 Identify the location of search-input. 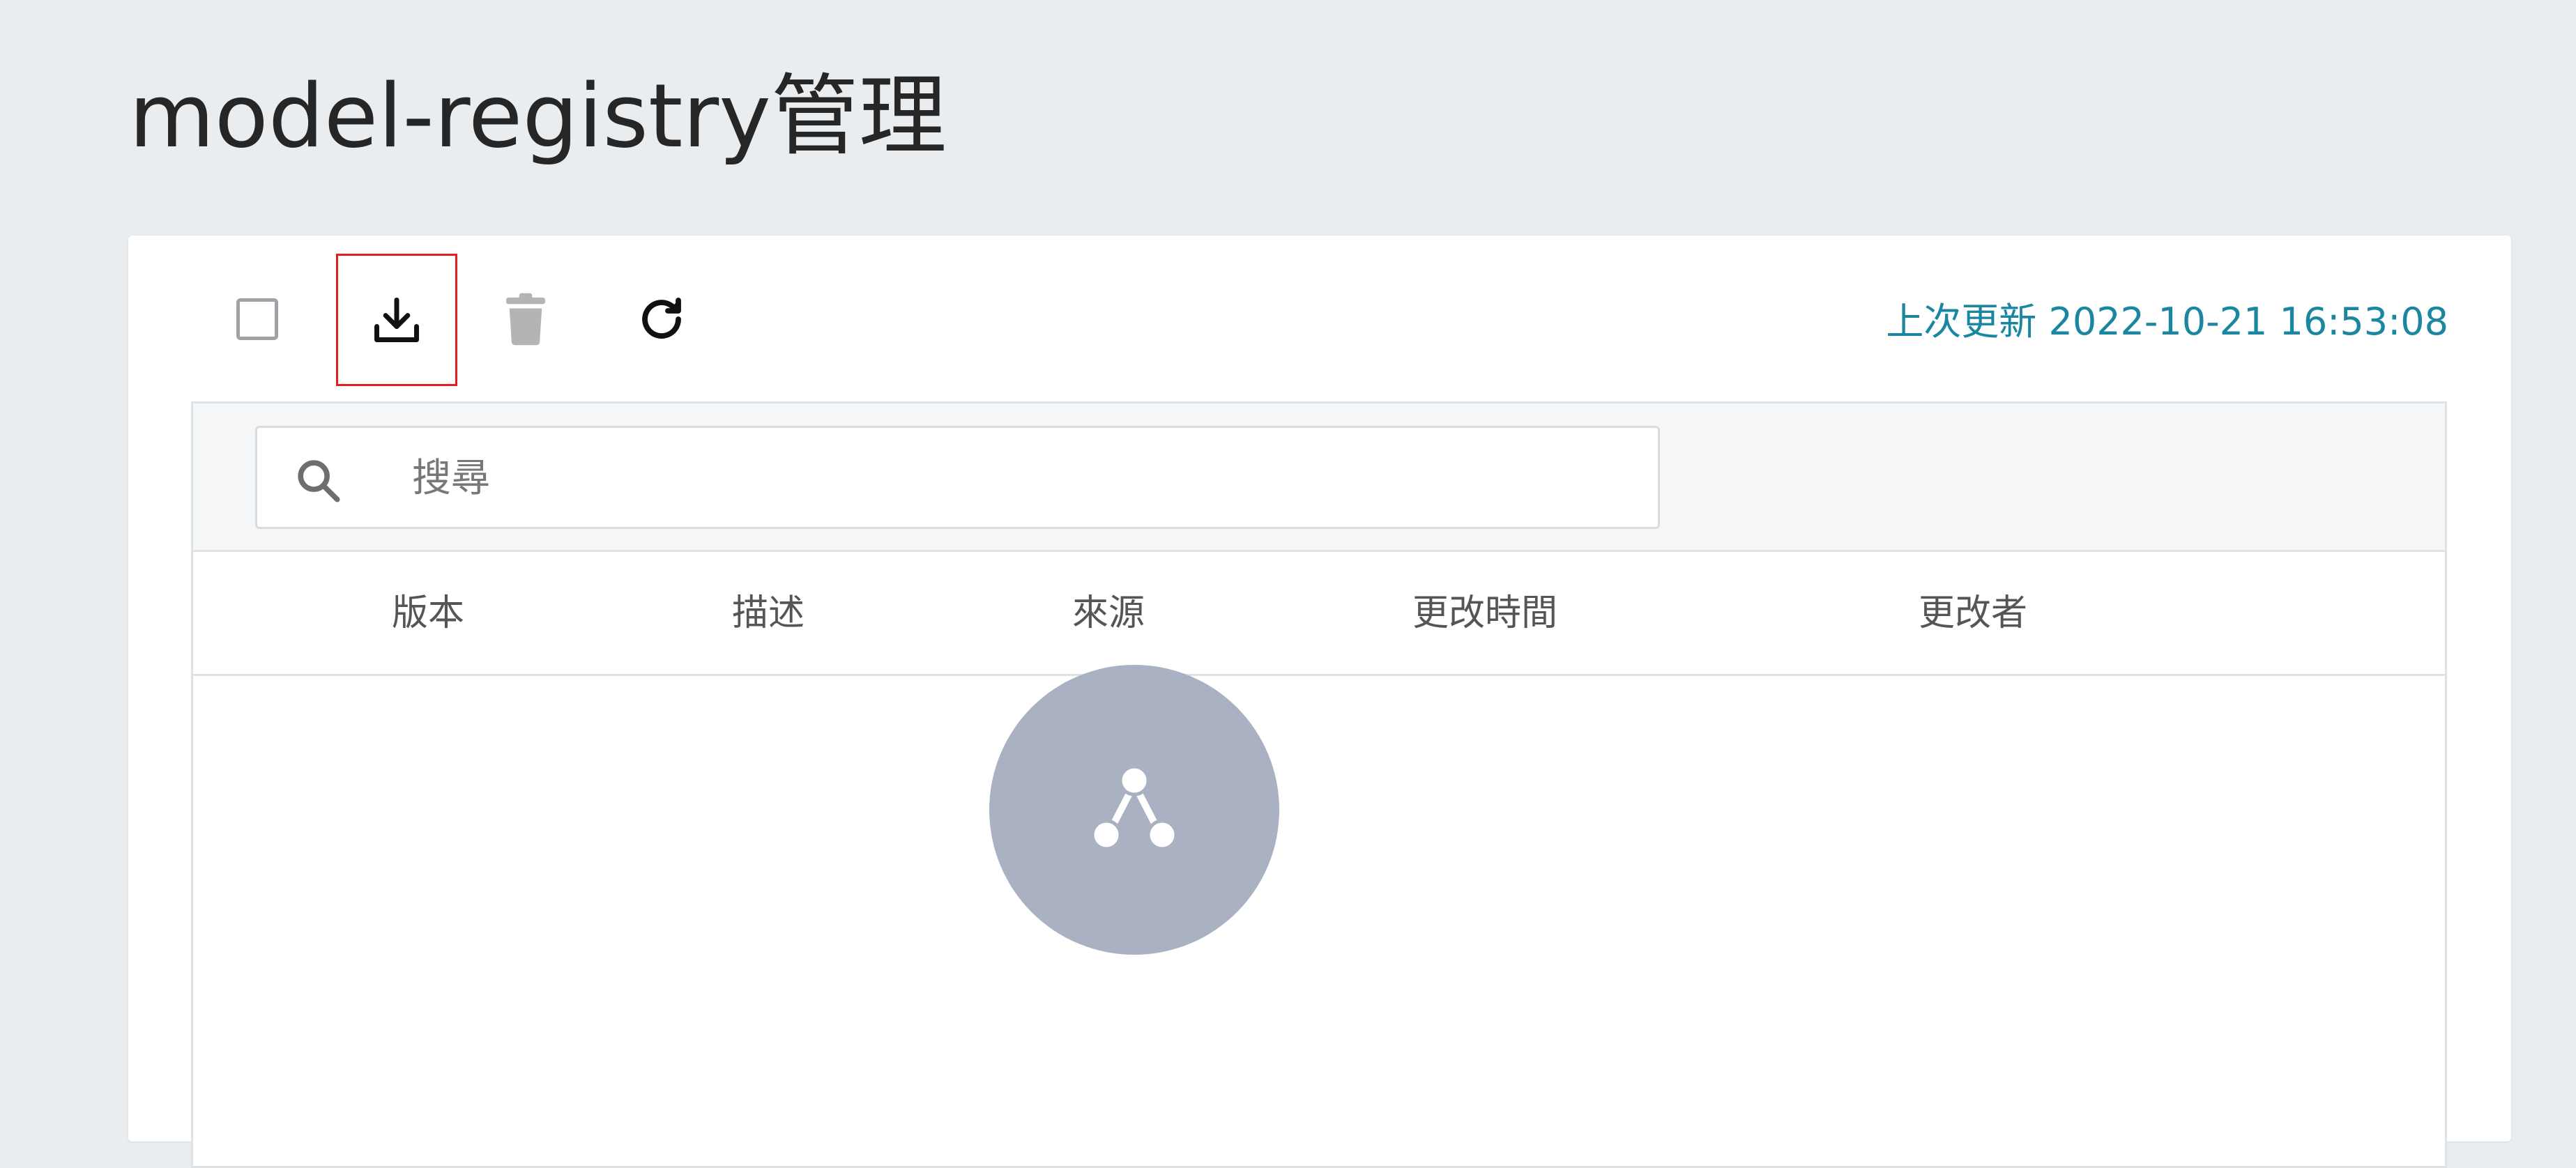
(1005, 478).